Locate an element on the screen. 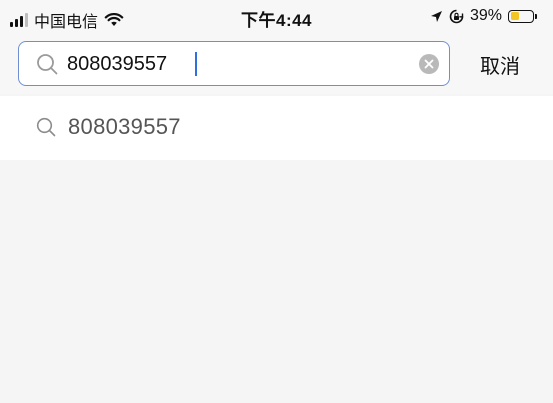 The height and width of the screenshot is (403, 553). location-icon is located at coordinates (436, 16).